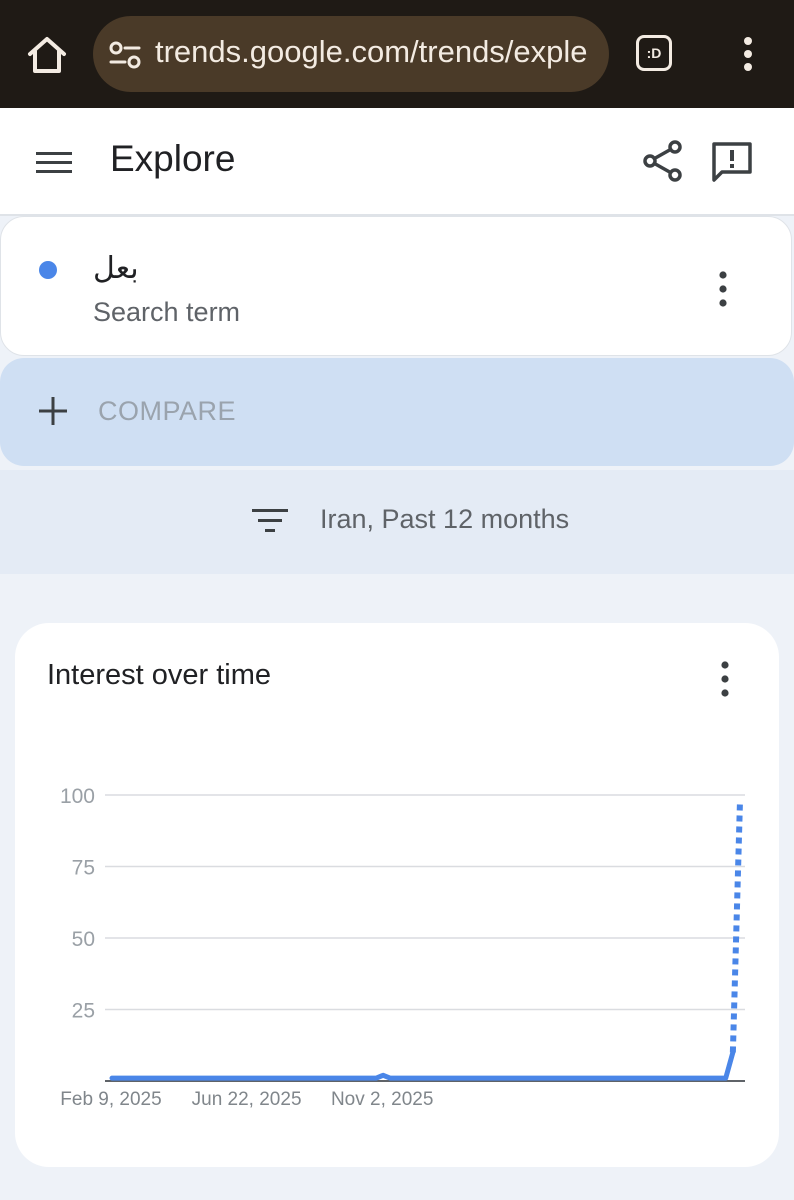  What do you see at coordinates (396, 286) in the screenshot?
I see `search-term-card: بعل Search term` at bounding box center [396, 286].